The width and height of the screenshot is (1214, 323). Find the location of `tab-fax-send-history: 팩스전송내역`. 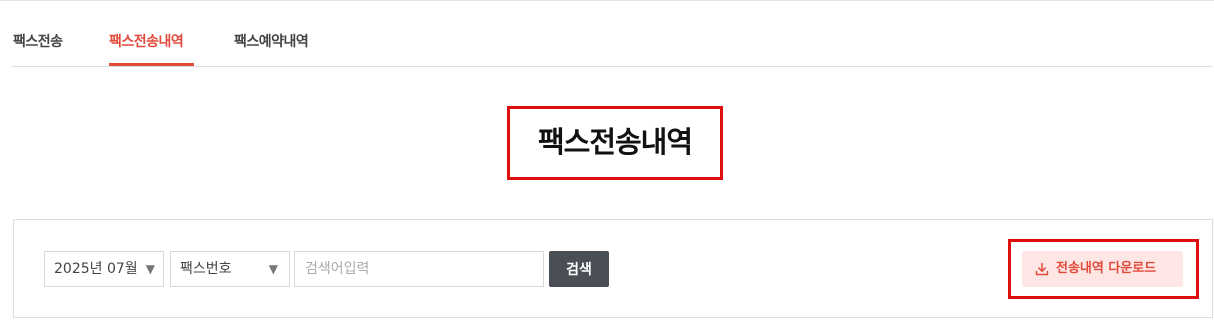

tab-fax-send-history: 팩스전송내역 is located at coordinates (146, 41).